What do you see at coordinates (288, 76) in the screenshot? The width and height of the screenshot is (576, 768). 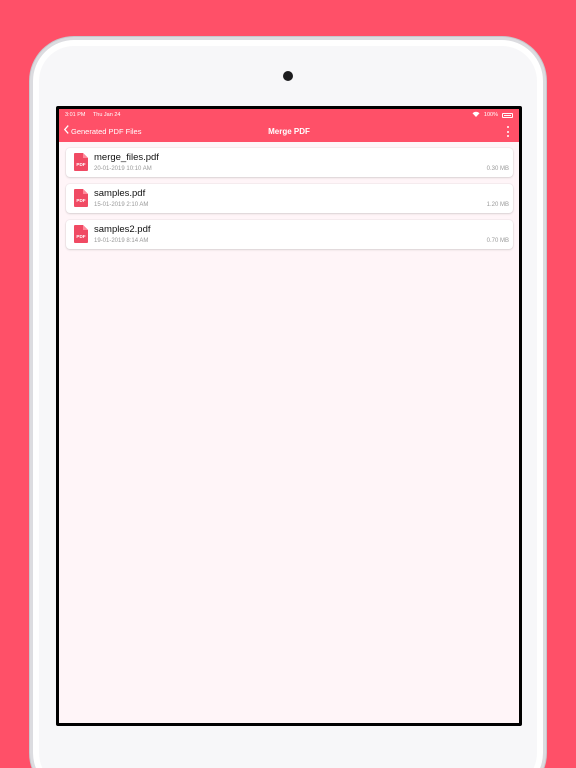 I see `front-camera` at bounding box center [288, 76].